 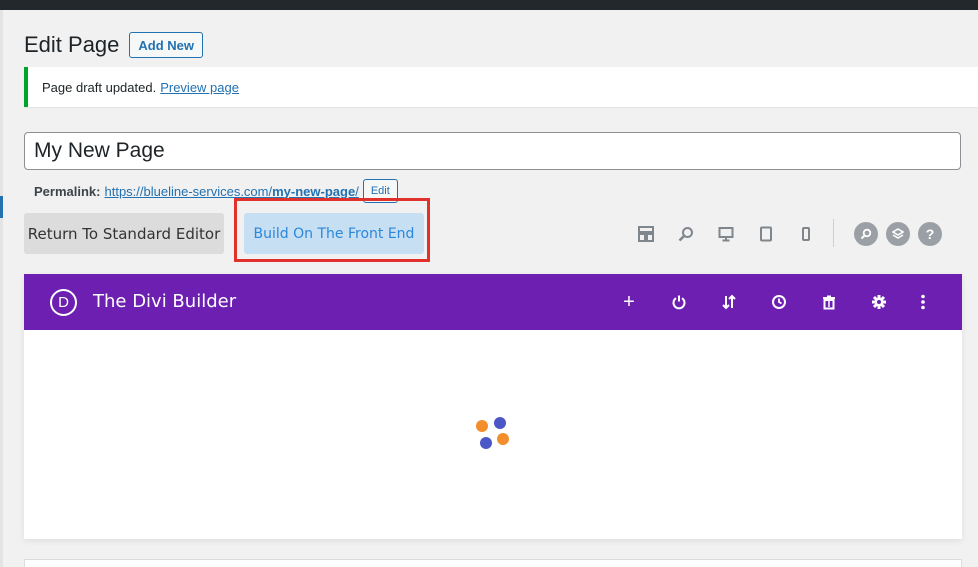 What do you see at coordinates (898, 234) in the screenshot?
I see `layers-icon` at bounding box center [898, 234].